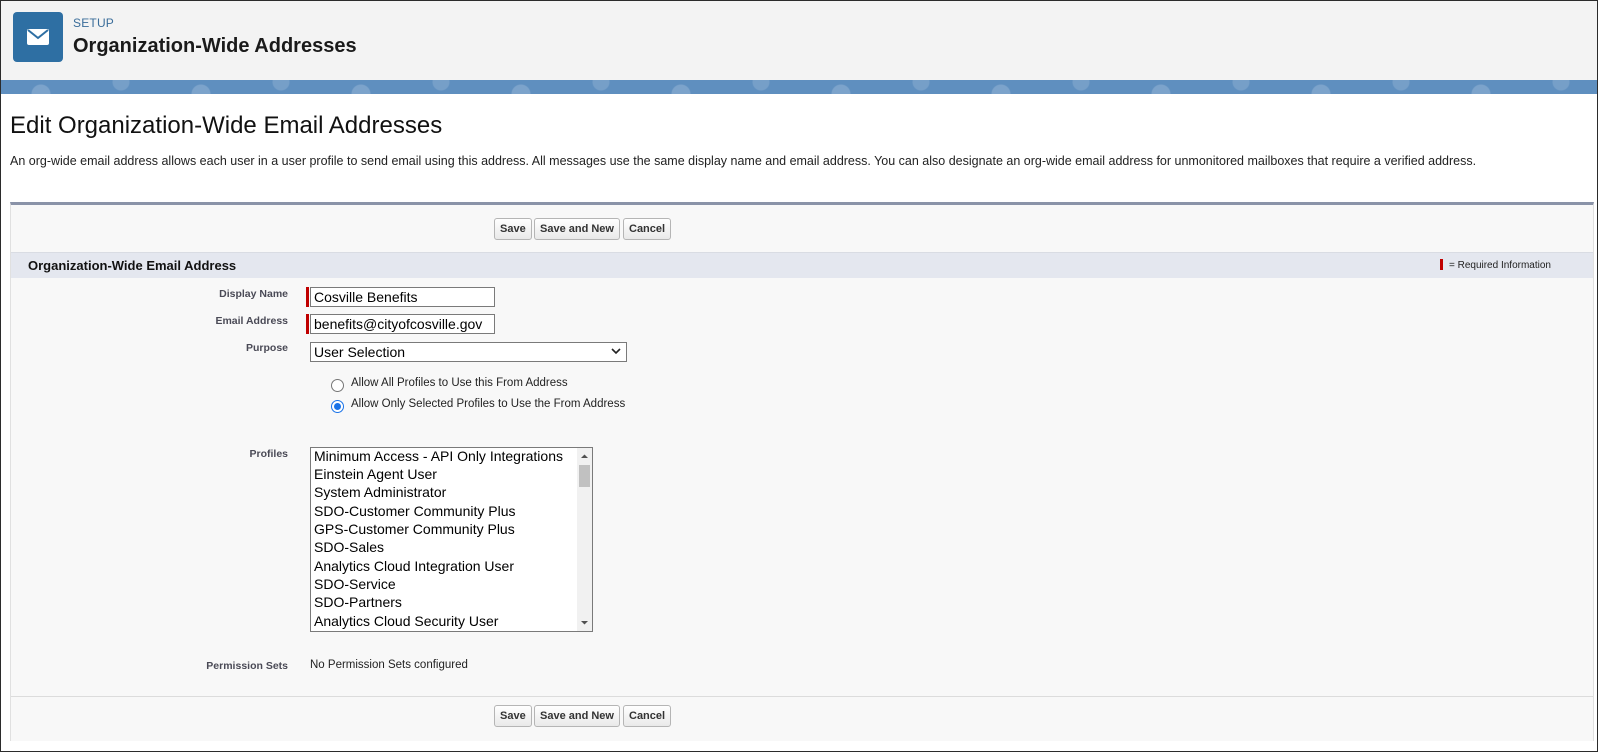  I want to click on list-item: SDO-Partners, so click(358, 602).